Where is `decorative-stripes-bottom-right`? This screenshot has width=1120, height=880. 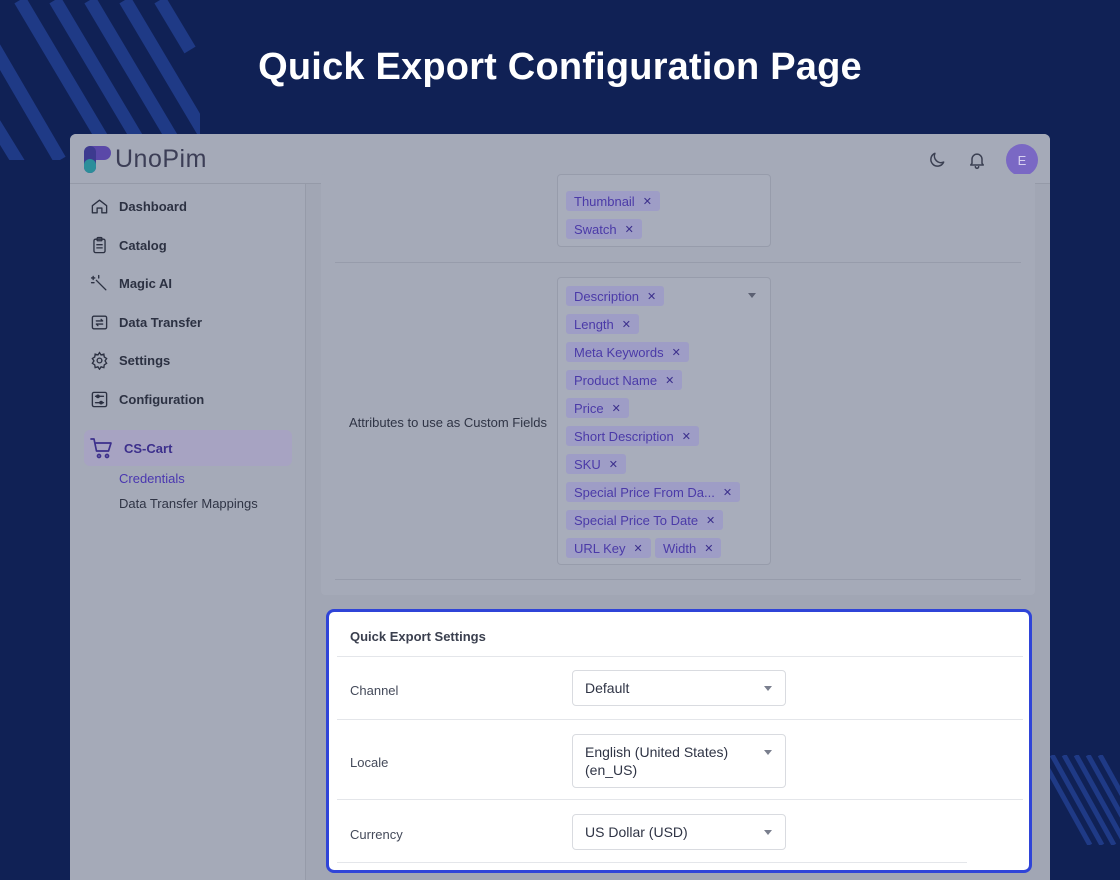
decorative-stripes-bottom-right is located at coordinates (1080, 800).